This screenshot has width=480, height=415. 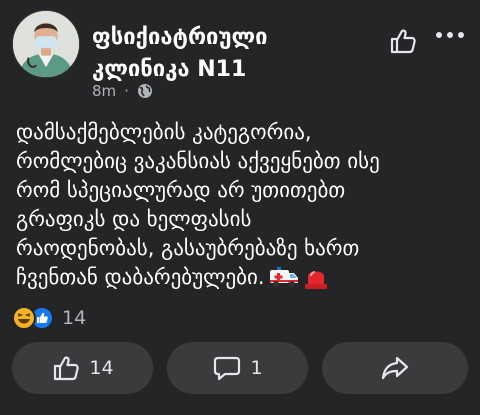 What do you see at coordinates (145, 91) in the screenshot?
I see `globe-icon` at bounding box center [145, 91].